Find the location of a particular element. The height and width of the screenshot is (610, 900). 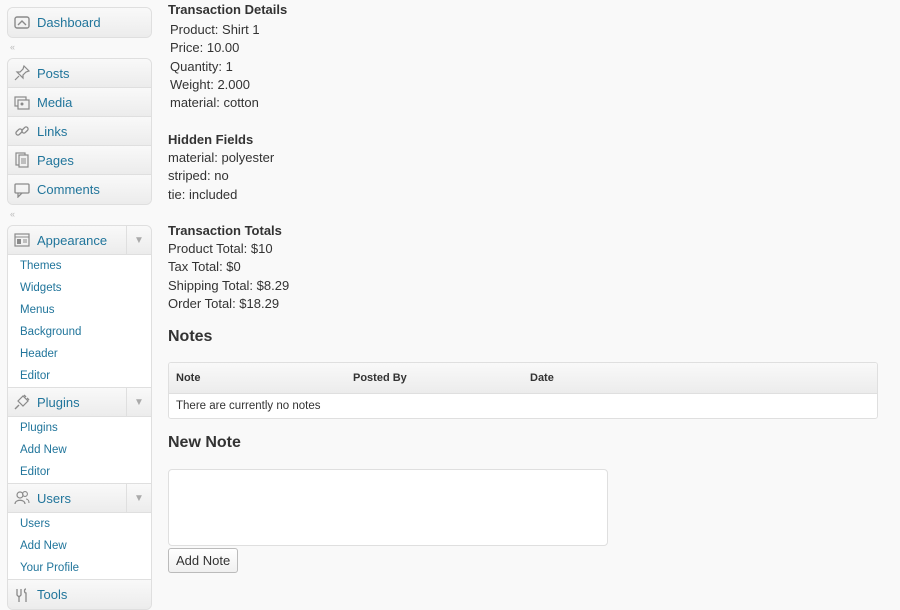

empty-notes-message: There are currently no notes is located at coordinates (248, 406).